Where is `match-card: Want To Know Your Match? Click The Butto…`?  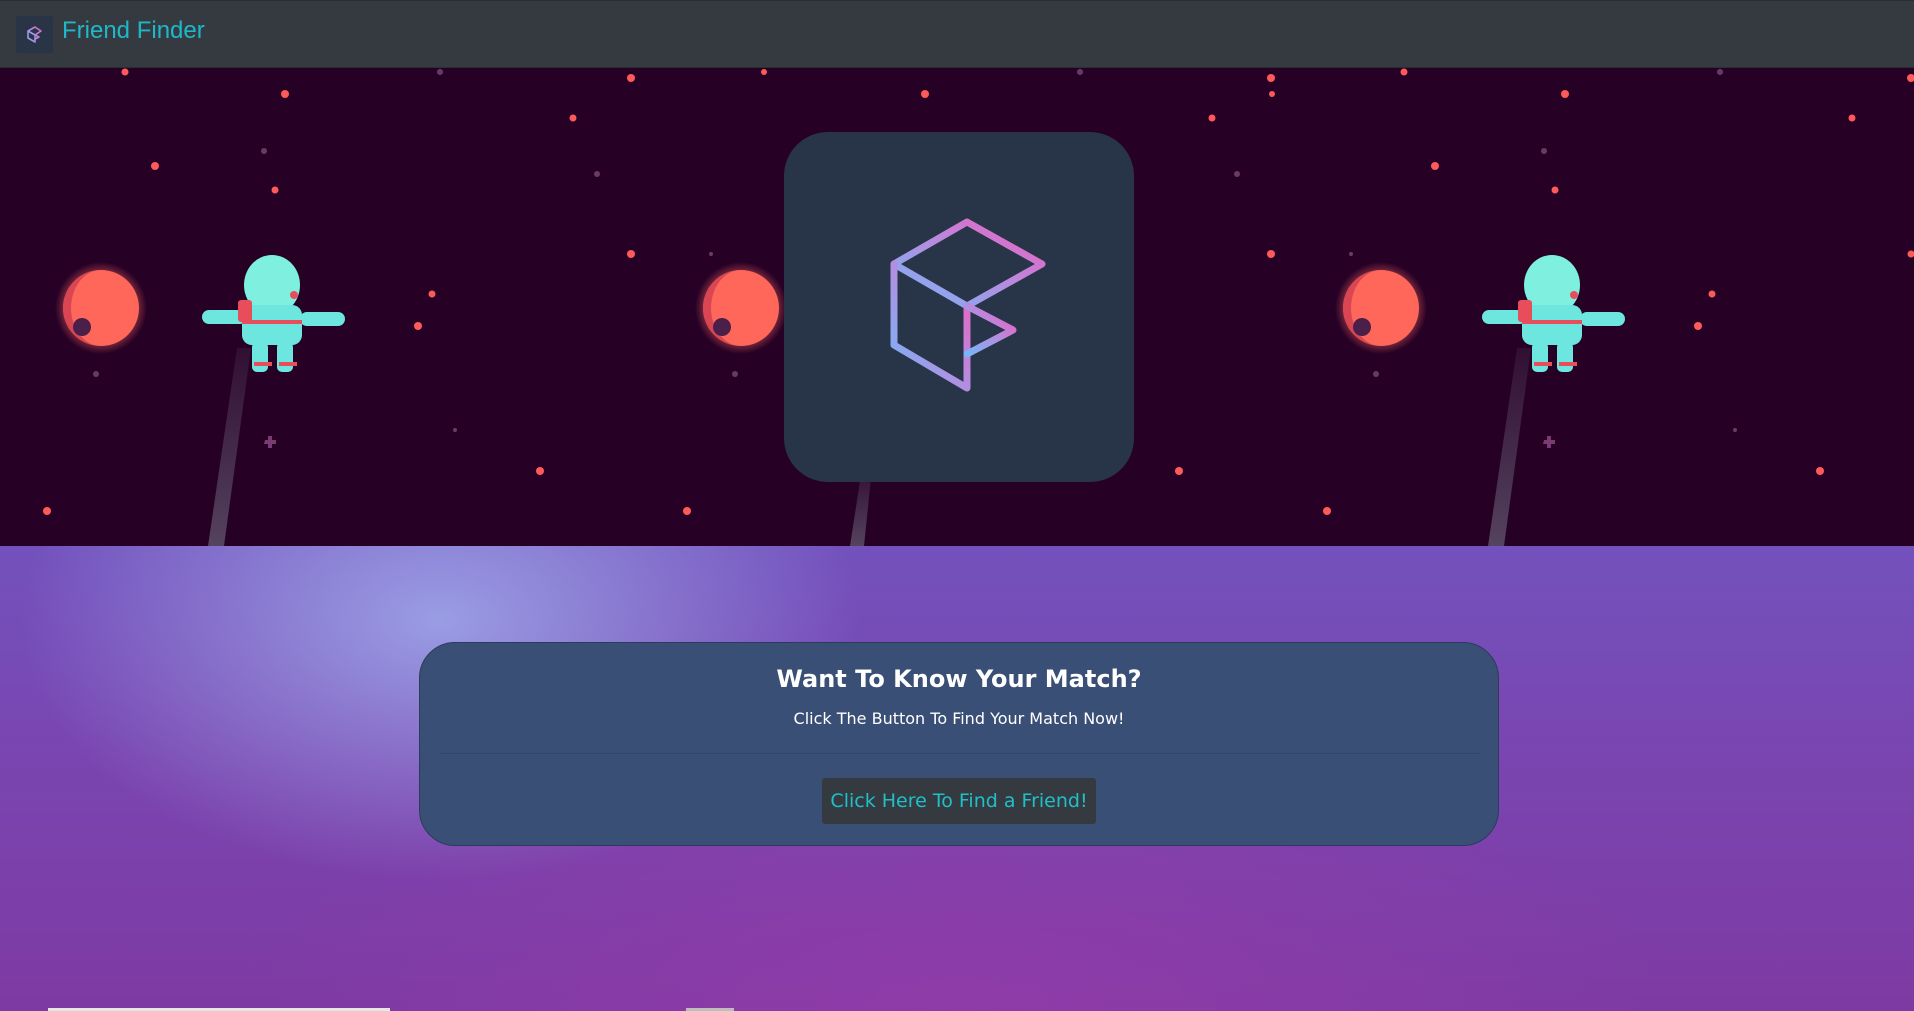
match-card: Want To Know Your Match? Click The Butto… is located at coordinates (959, 744).